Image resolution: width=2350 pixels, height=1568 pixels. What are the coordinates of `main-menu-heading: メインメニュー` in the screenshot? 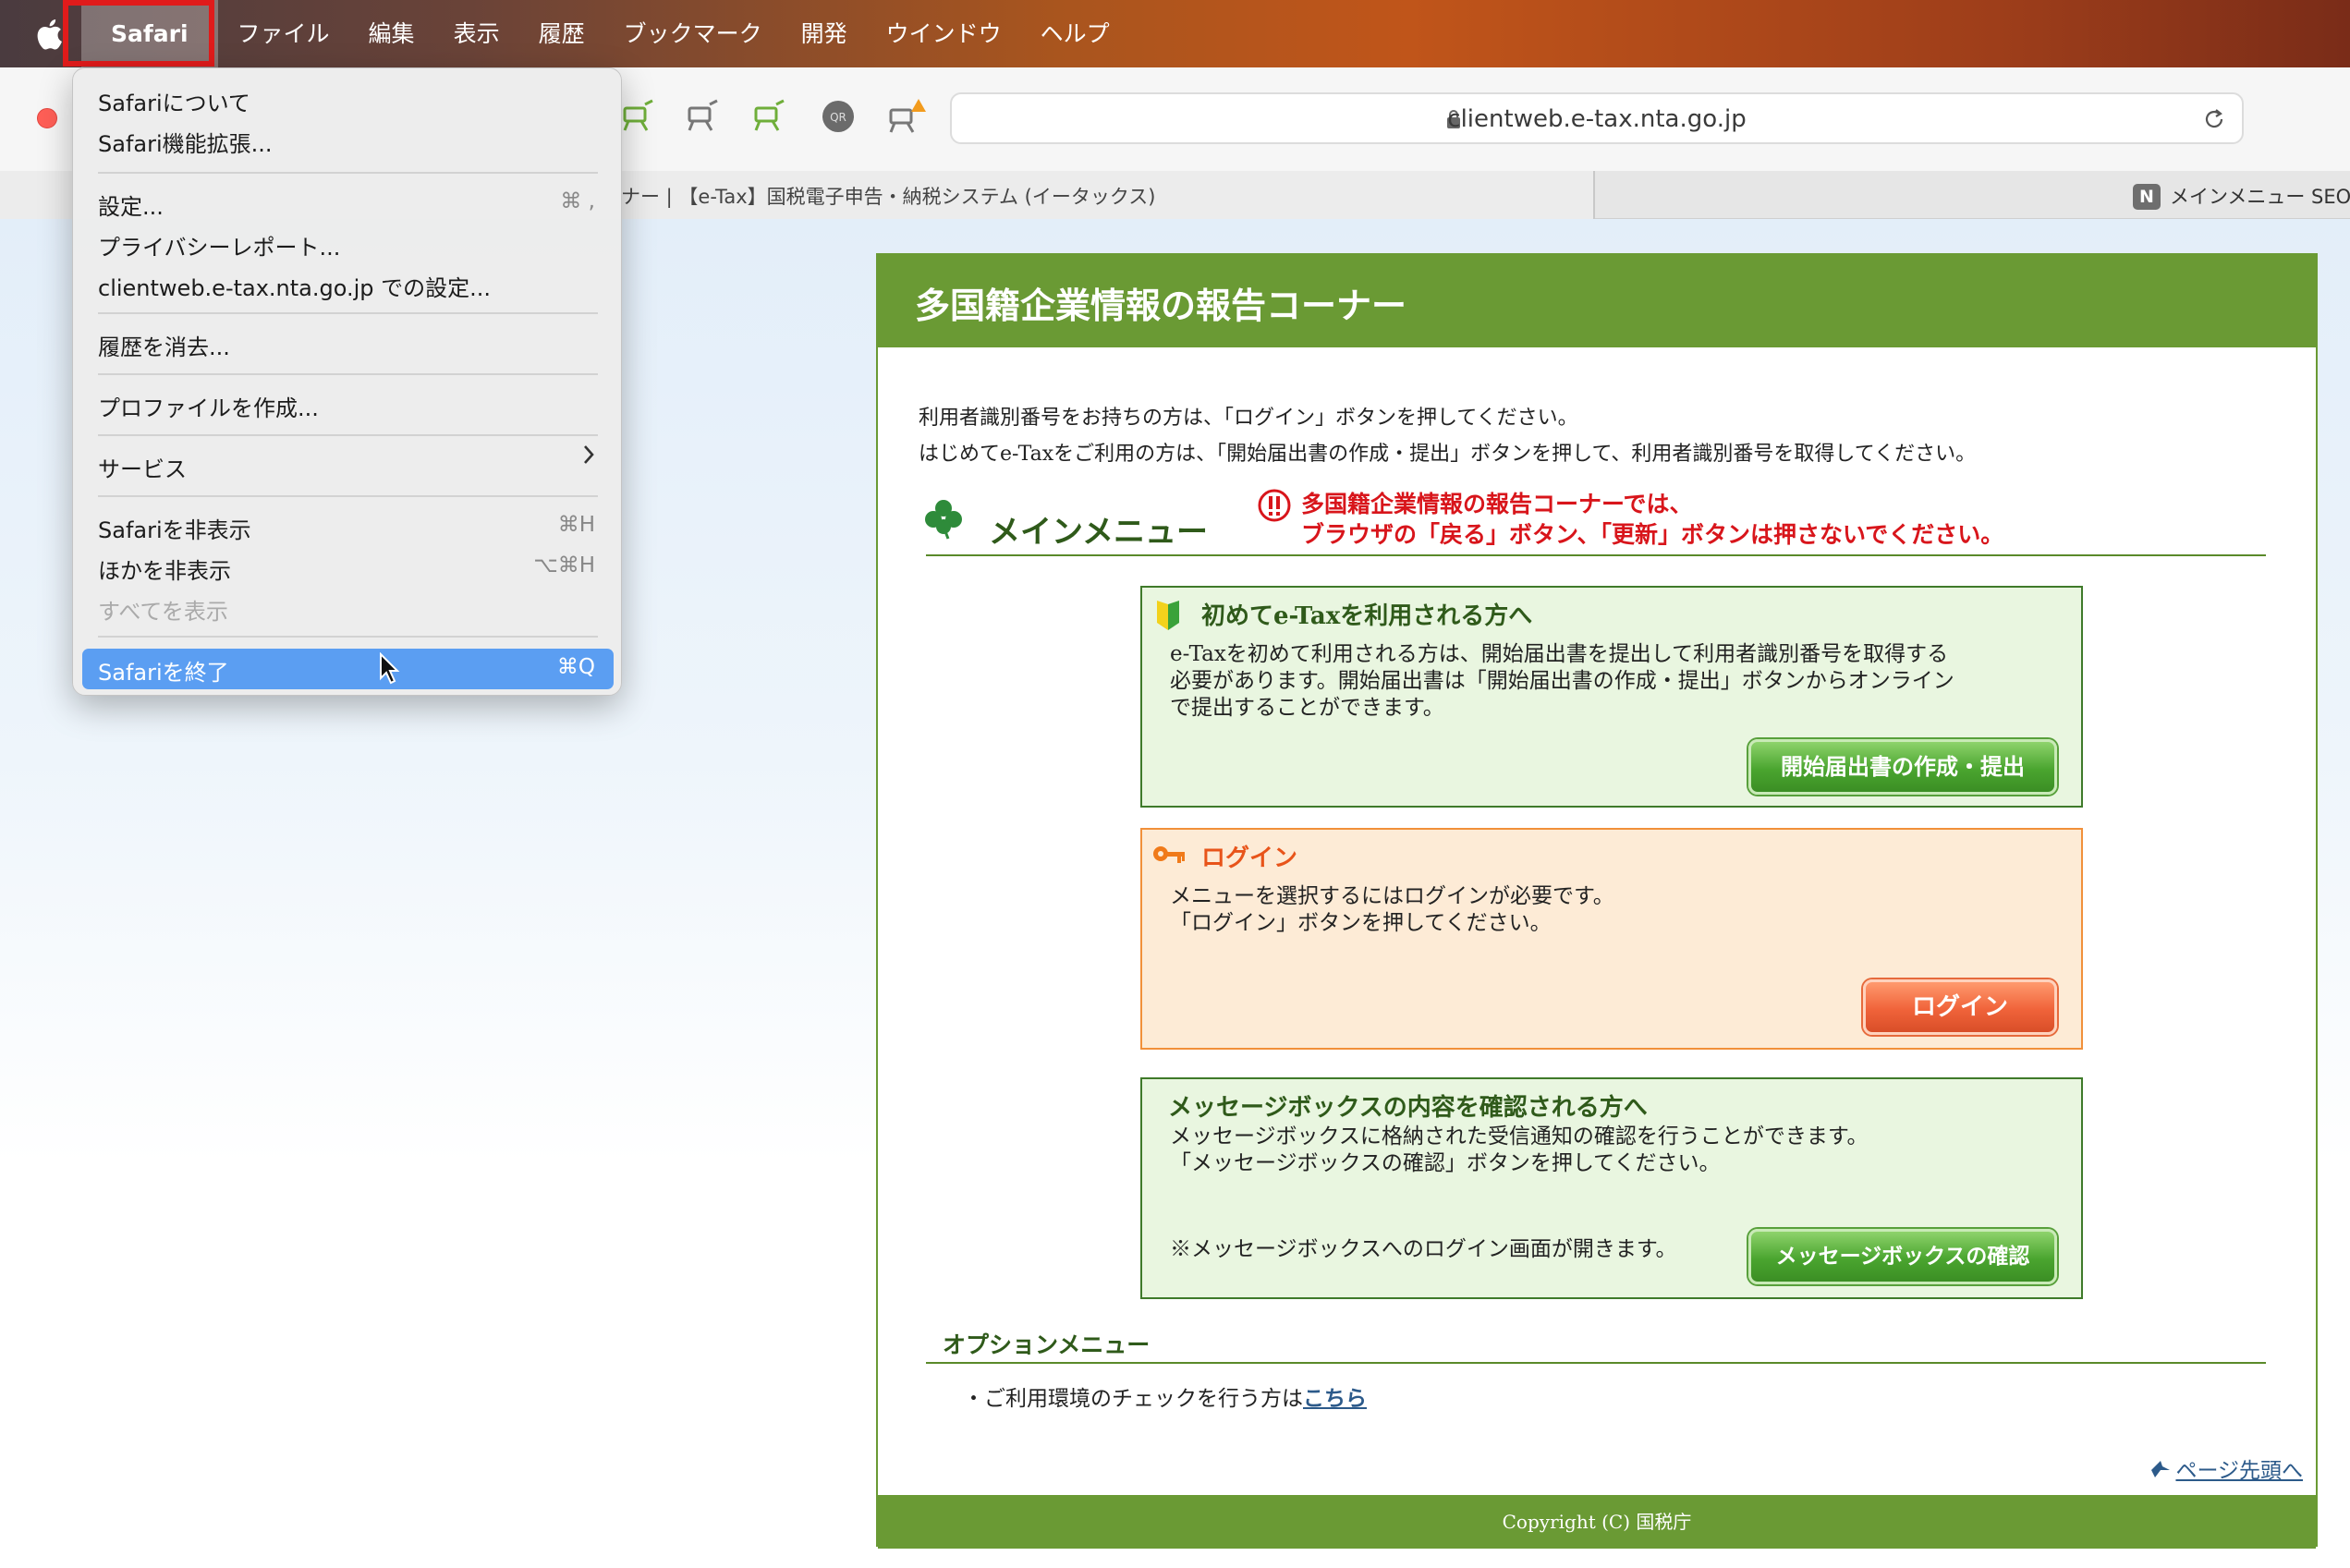 It's located at (1098, 532).